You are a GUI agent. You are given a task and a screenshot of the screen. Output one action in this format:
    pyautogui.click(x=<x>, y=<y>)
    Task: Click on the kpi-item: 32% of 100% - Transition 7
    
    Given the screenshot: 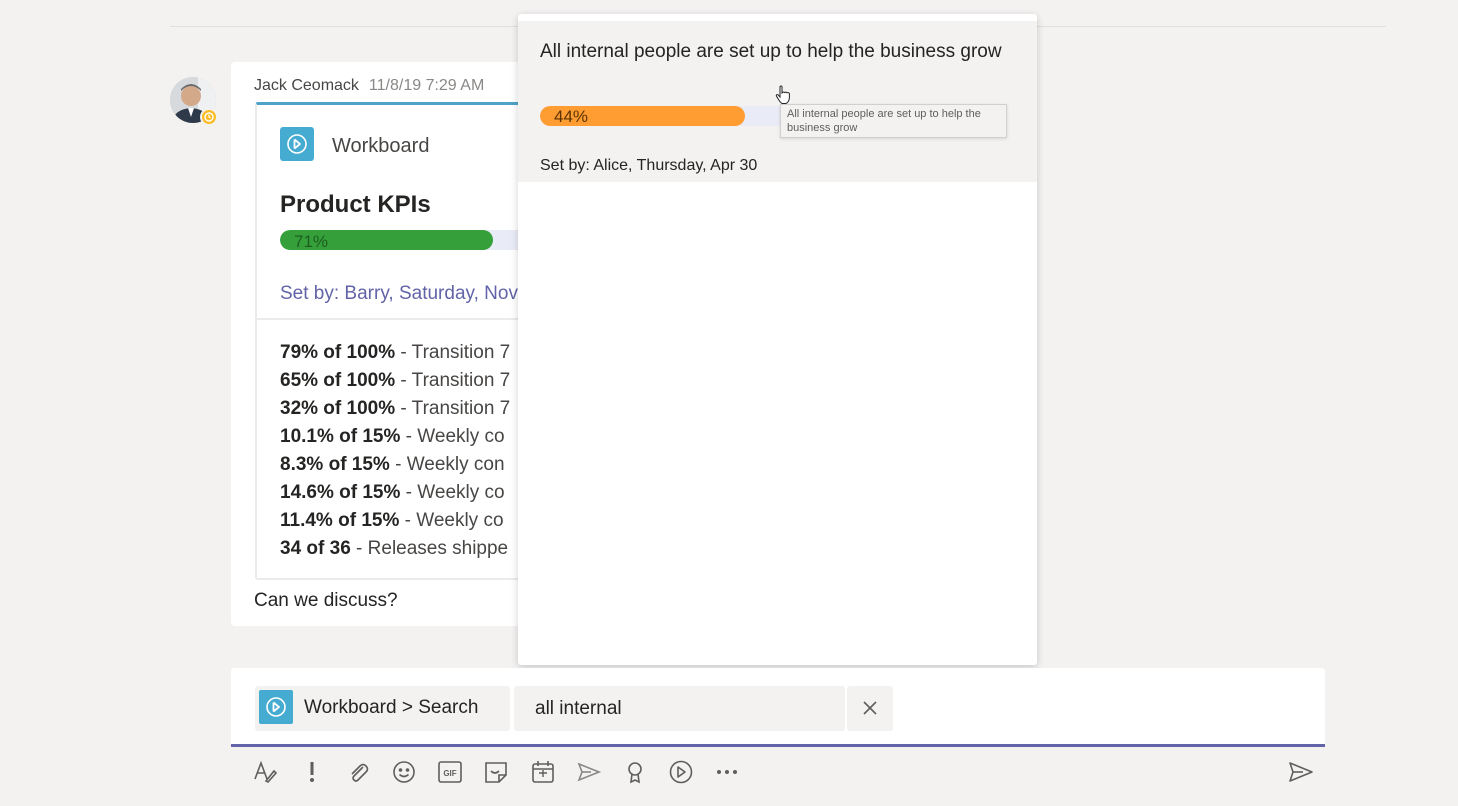 What is the action you would take?
    pyautogui.click(x=395, y=409)
    